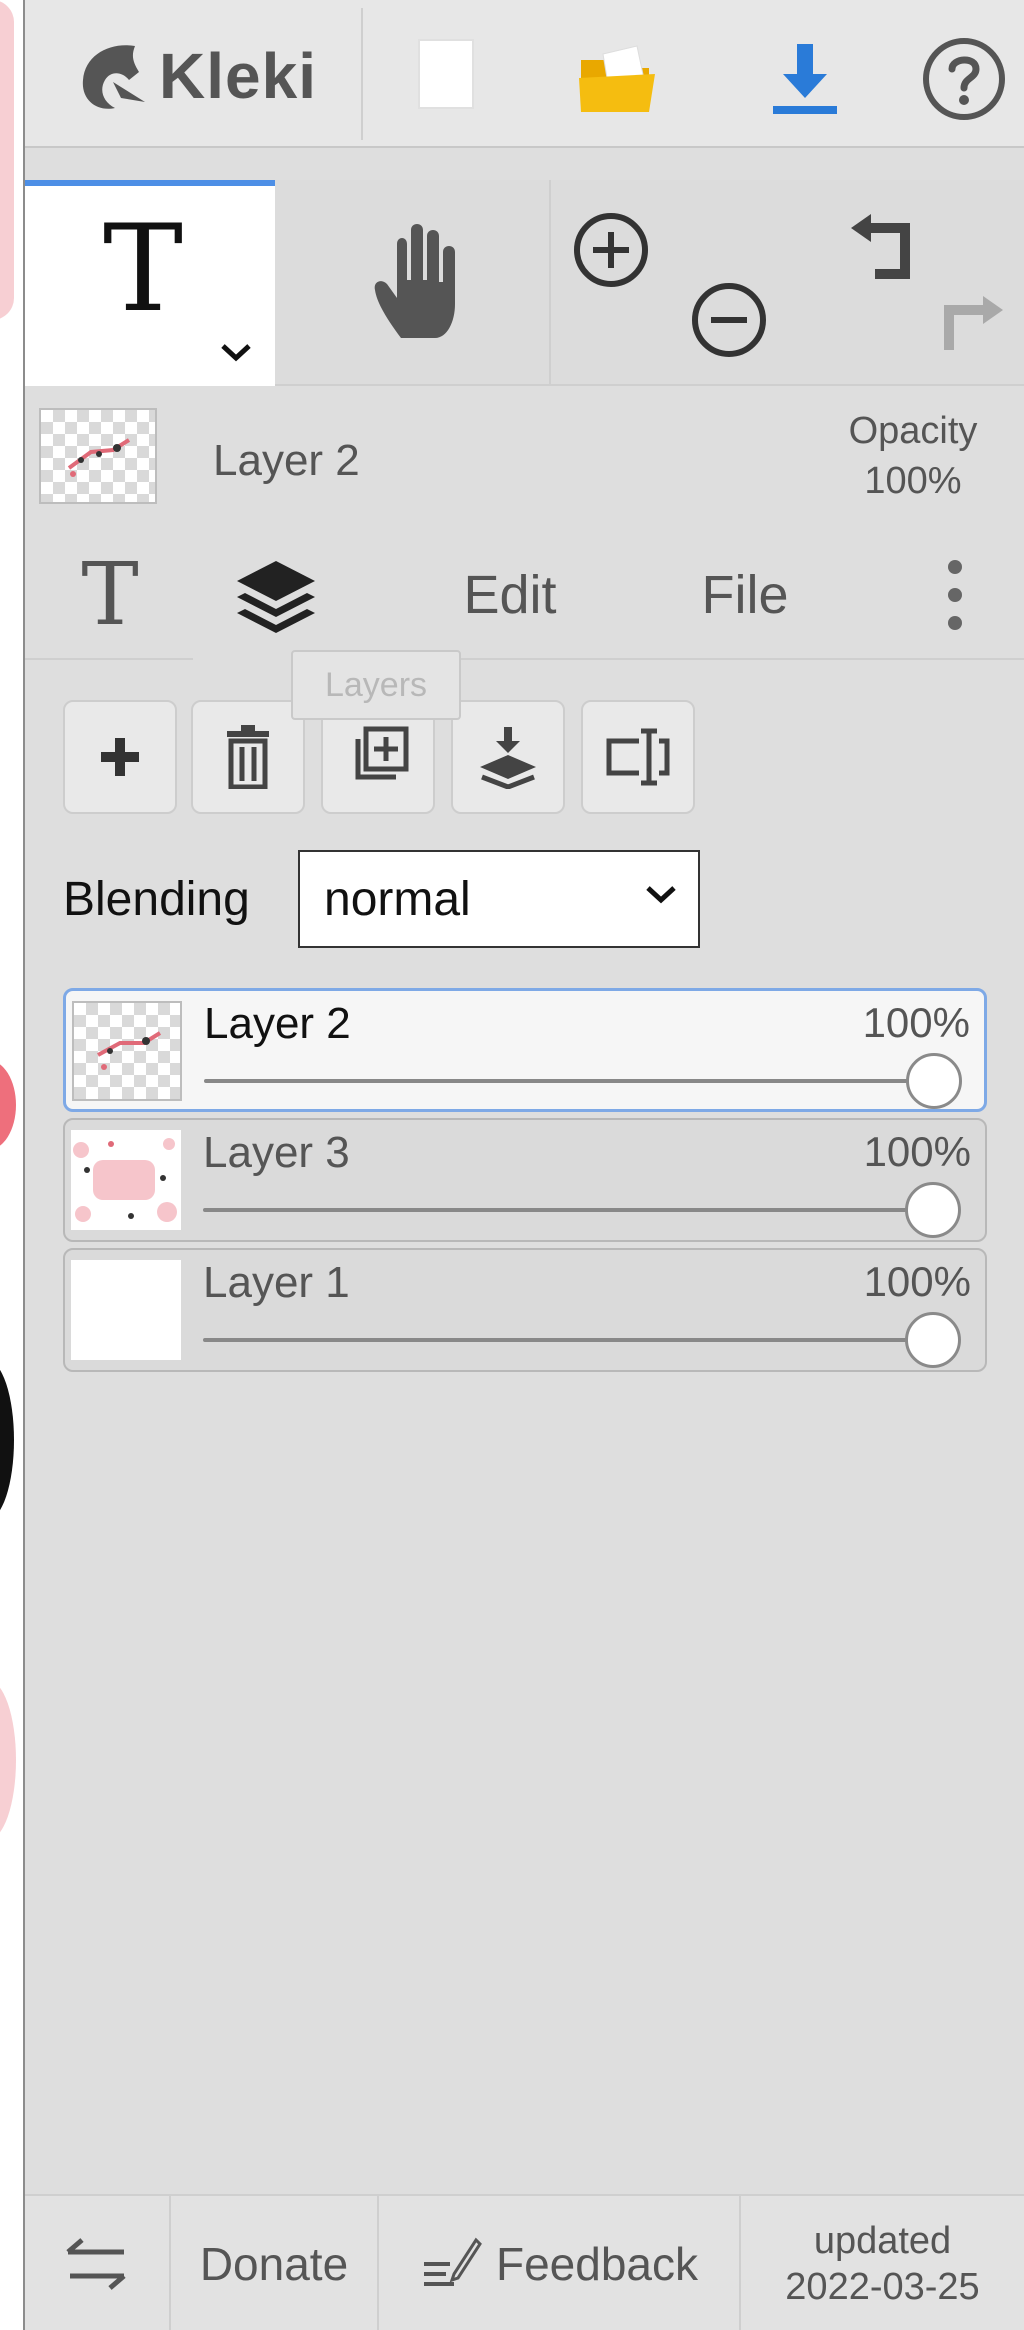 The height and width of the screenshot is (2330, 1024). I want to click on undo-button, so click(882, 252).